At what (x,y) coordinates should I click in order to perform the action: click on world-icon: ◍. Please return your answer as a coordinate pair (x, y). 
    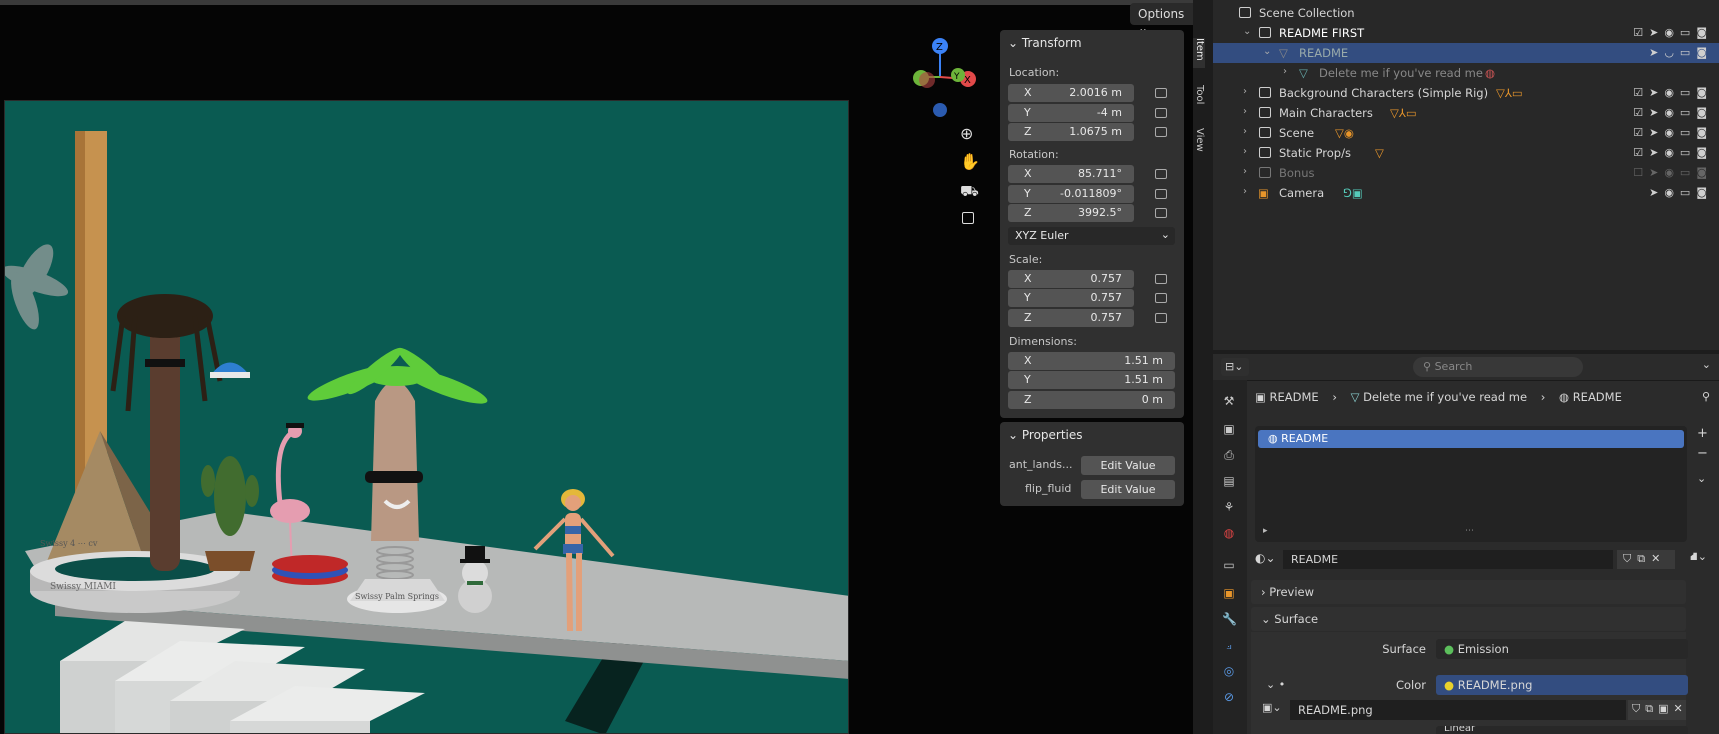
    Looking at the image, I should click on (1229, 533).